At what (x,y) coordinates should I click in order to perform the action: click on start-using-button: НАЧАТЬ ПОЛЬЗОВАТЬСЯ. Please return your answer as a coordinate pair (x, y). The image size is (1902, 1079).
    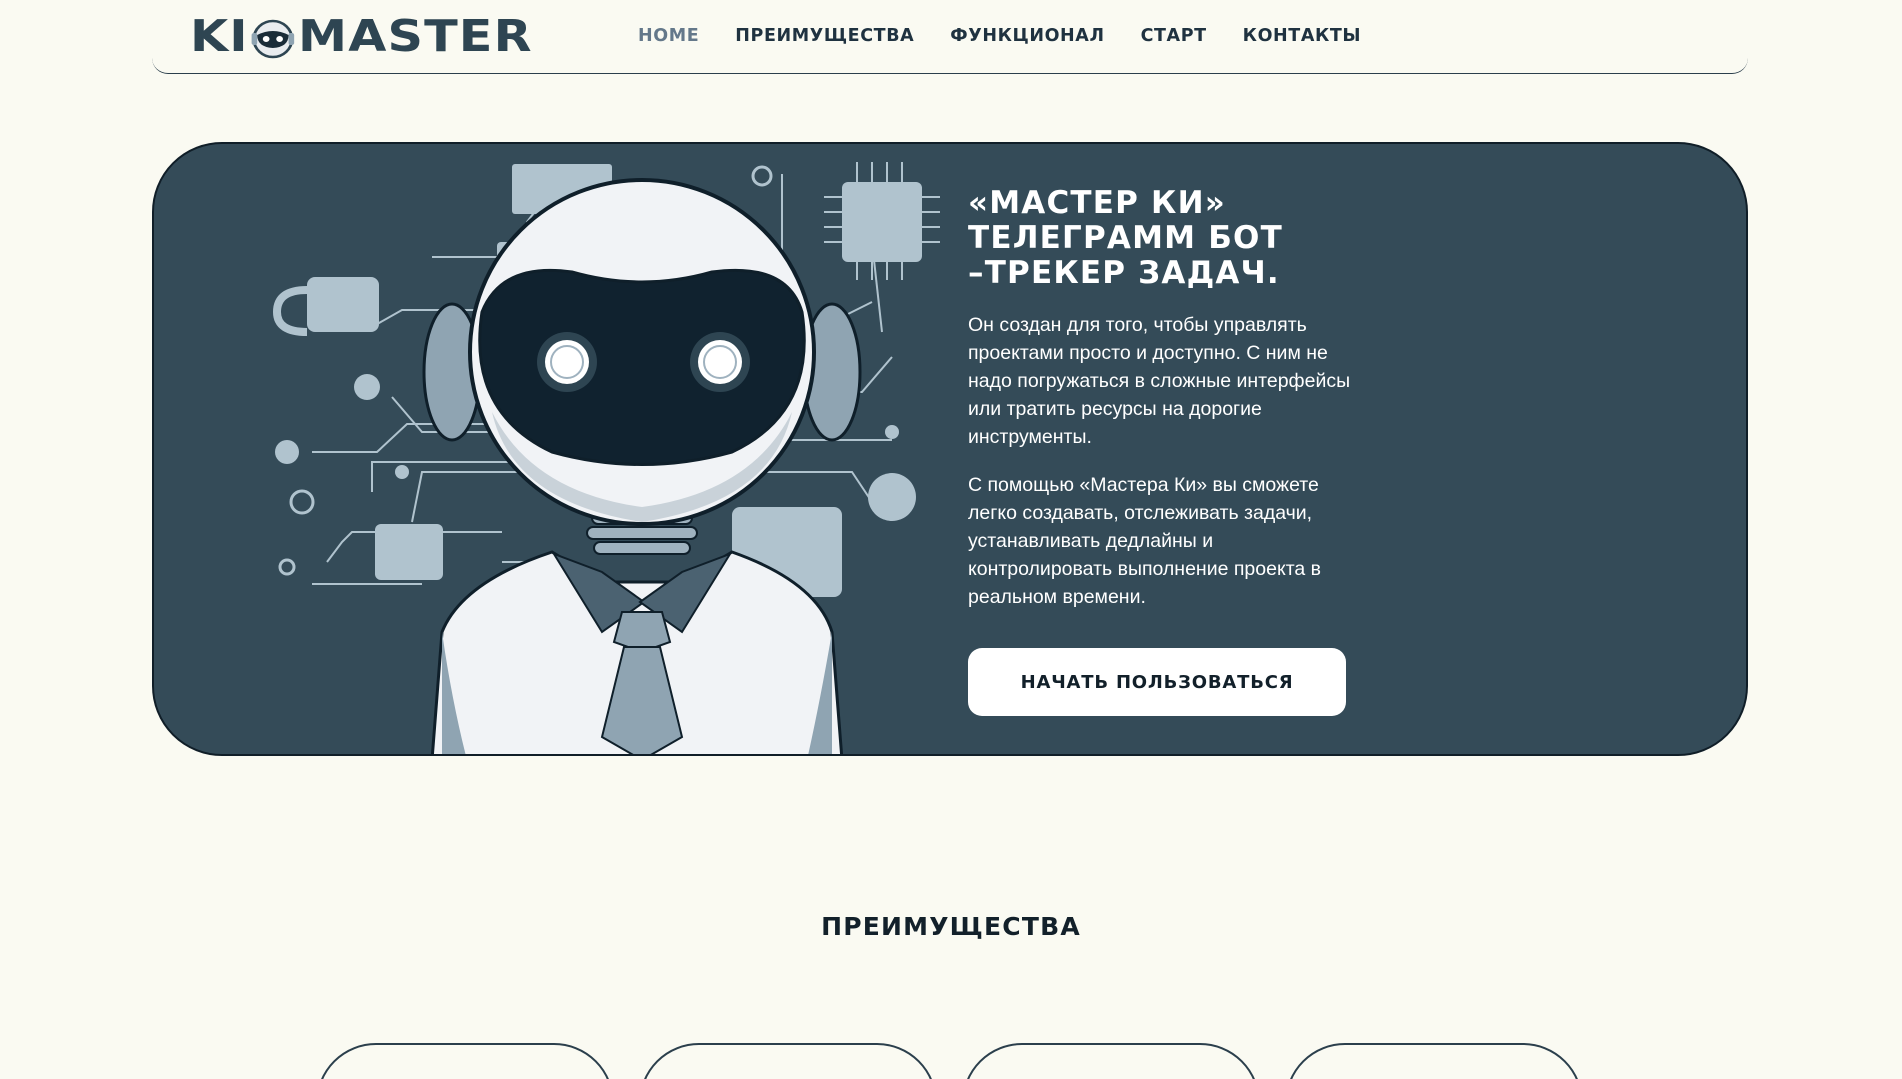
    Looking at the image, I should click on (1157, 682).